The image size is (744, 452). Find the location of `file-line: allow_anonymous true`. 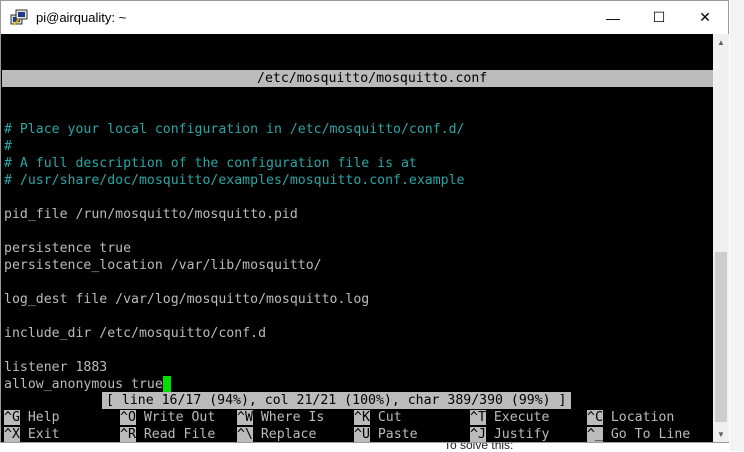

file-line: allow_anonymous true is located at coordinates (357, 384).